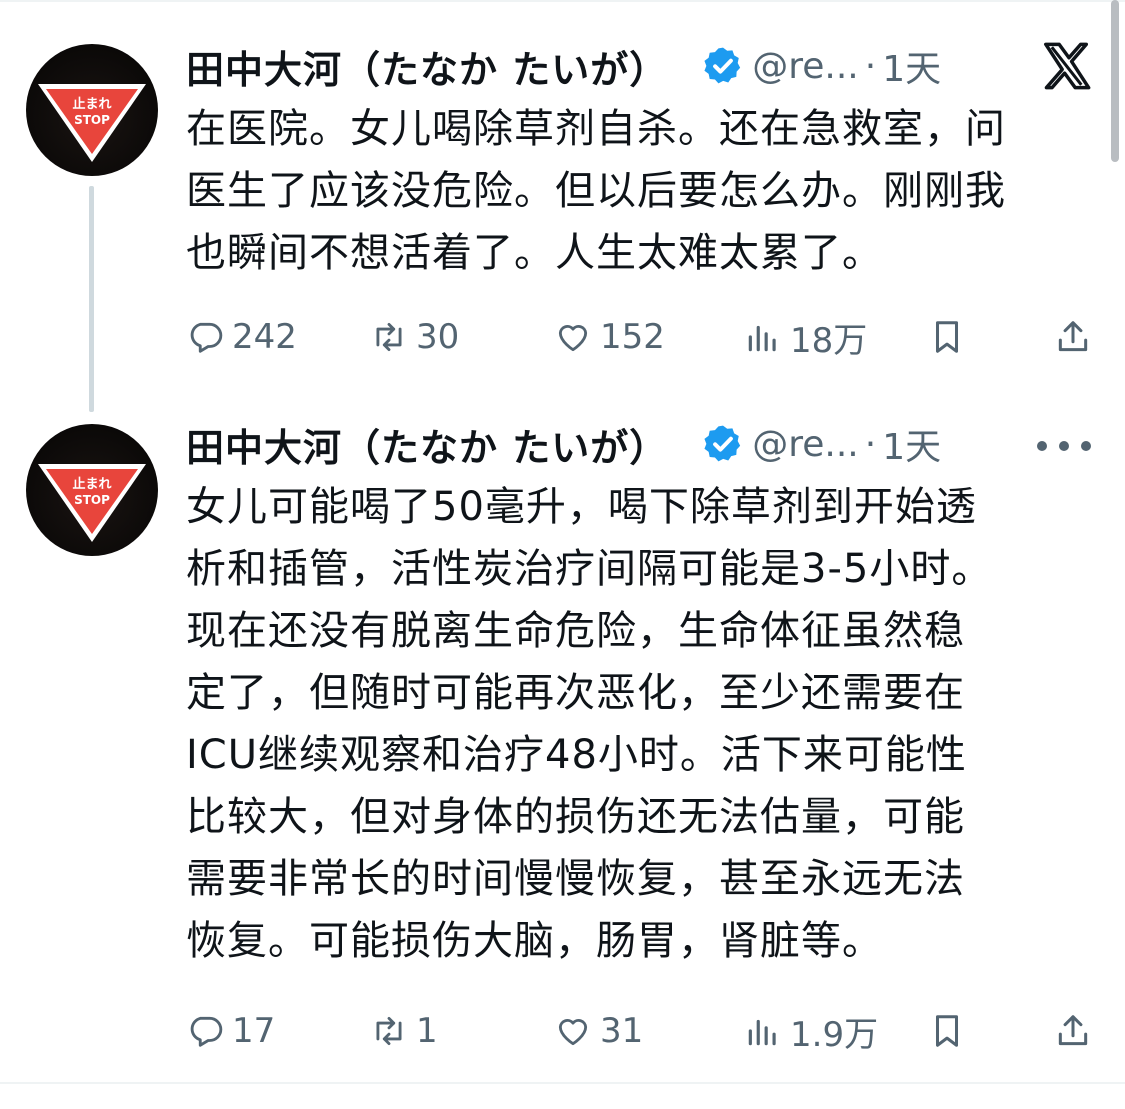 The image size is (1125, 1109). Describe the element at coordinates (427, 1031) in the screenshot. I see `retweet-count: 1` at that location.